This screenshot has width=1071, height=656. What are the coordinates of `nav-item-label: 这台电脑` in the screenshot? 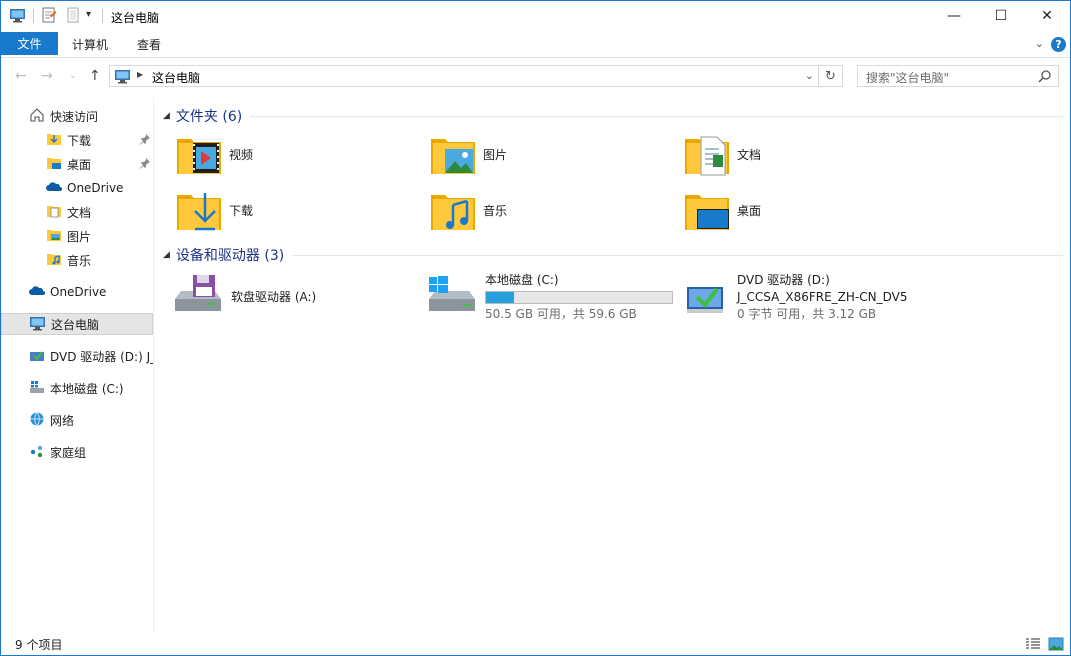 It's located at (75, 324).